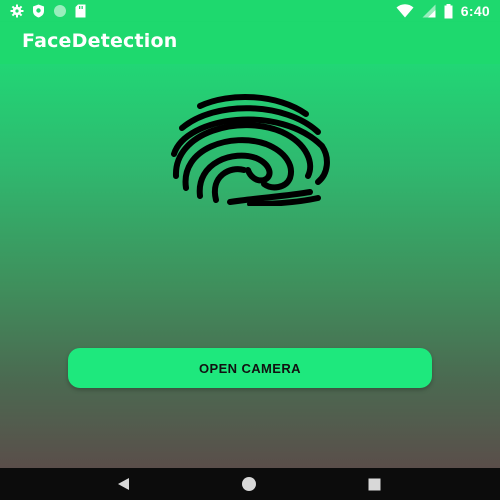 Image resolution: width=500 pixels, height=500 pixels. I want to click on recents-button, so click(374, 484).